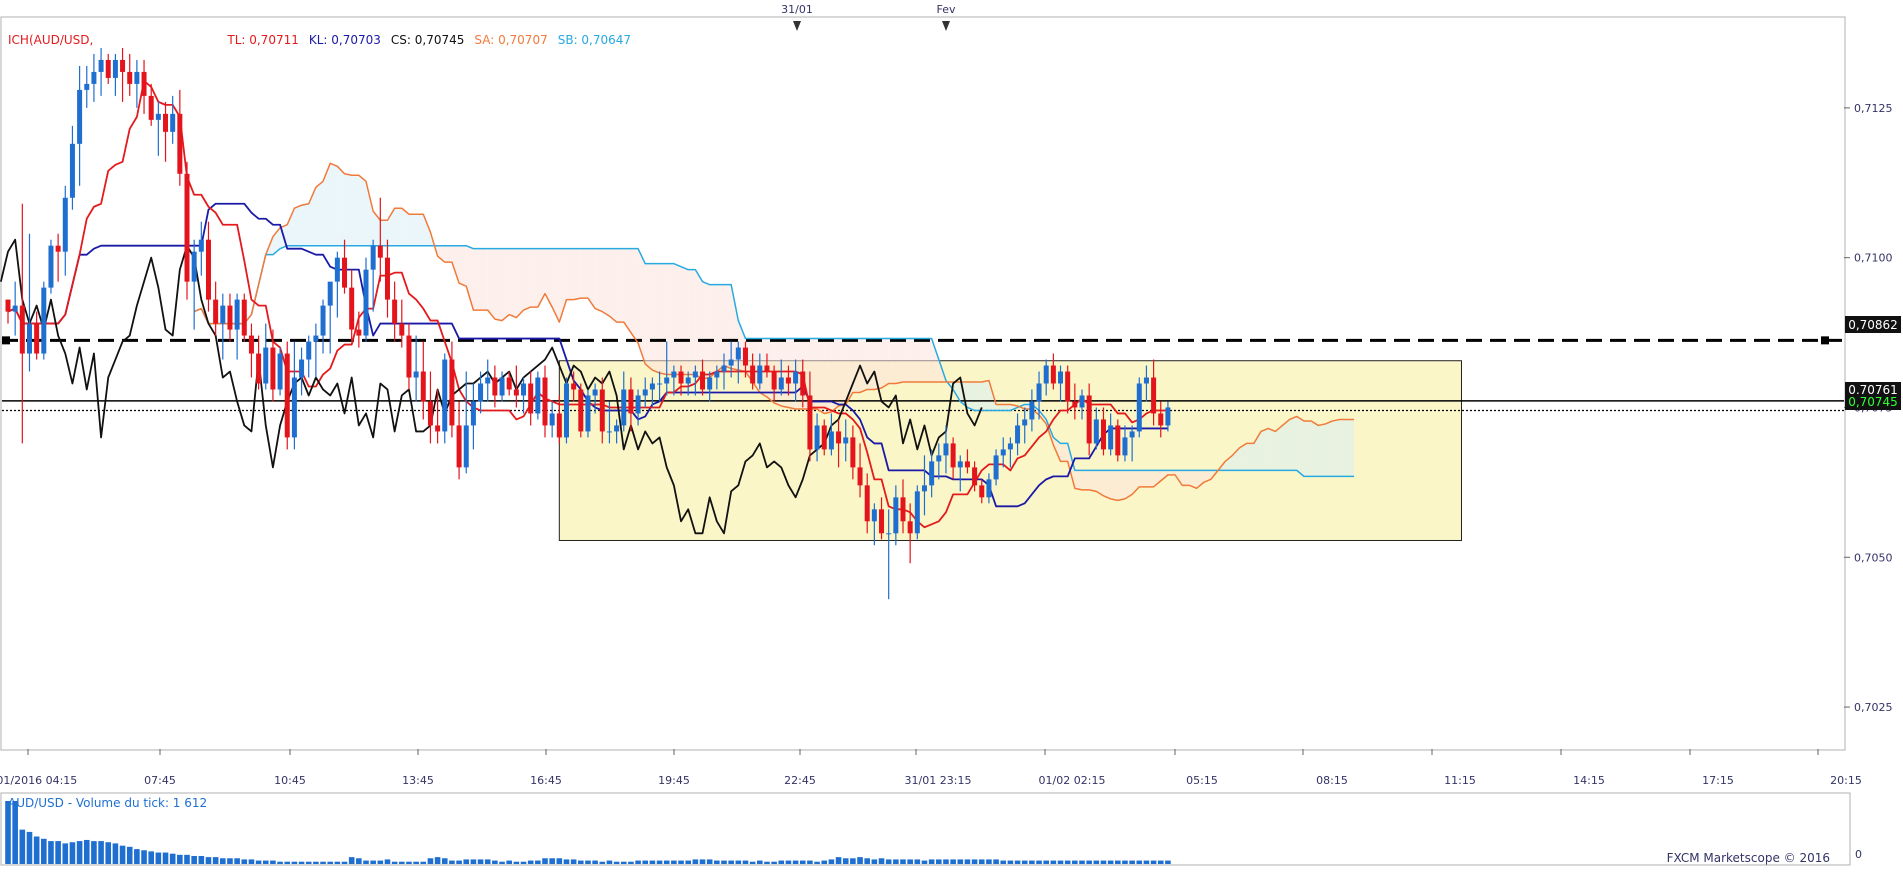 The image size is (1903, 872). Describe the element at coordinates (1858, 854) in the screenshot. I see `volume-axis-zero: 0` at that location.